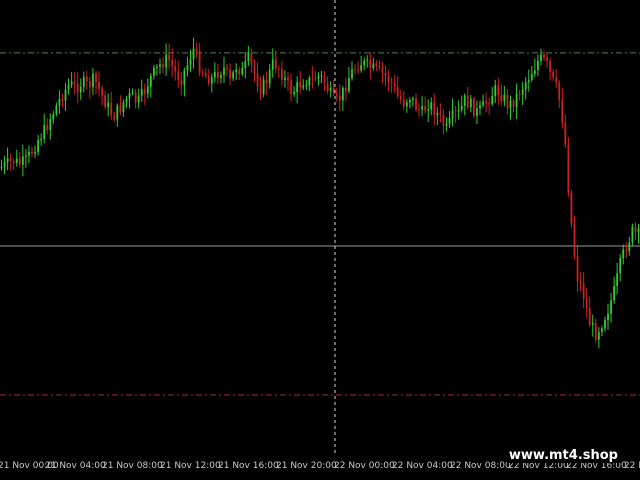  What do you see at coordinates (190, 466) in the screenshot?
I see `time-axis-tick: 21 Nov 12:00` at bounding box center [190, 466].